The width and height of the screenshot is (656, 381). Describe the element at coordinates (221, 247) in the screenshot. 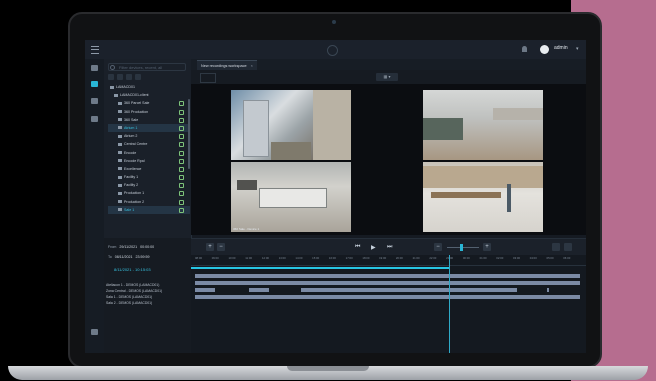

I see `zoom-out-icon: −` at that location.